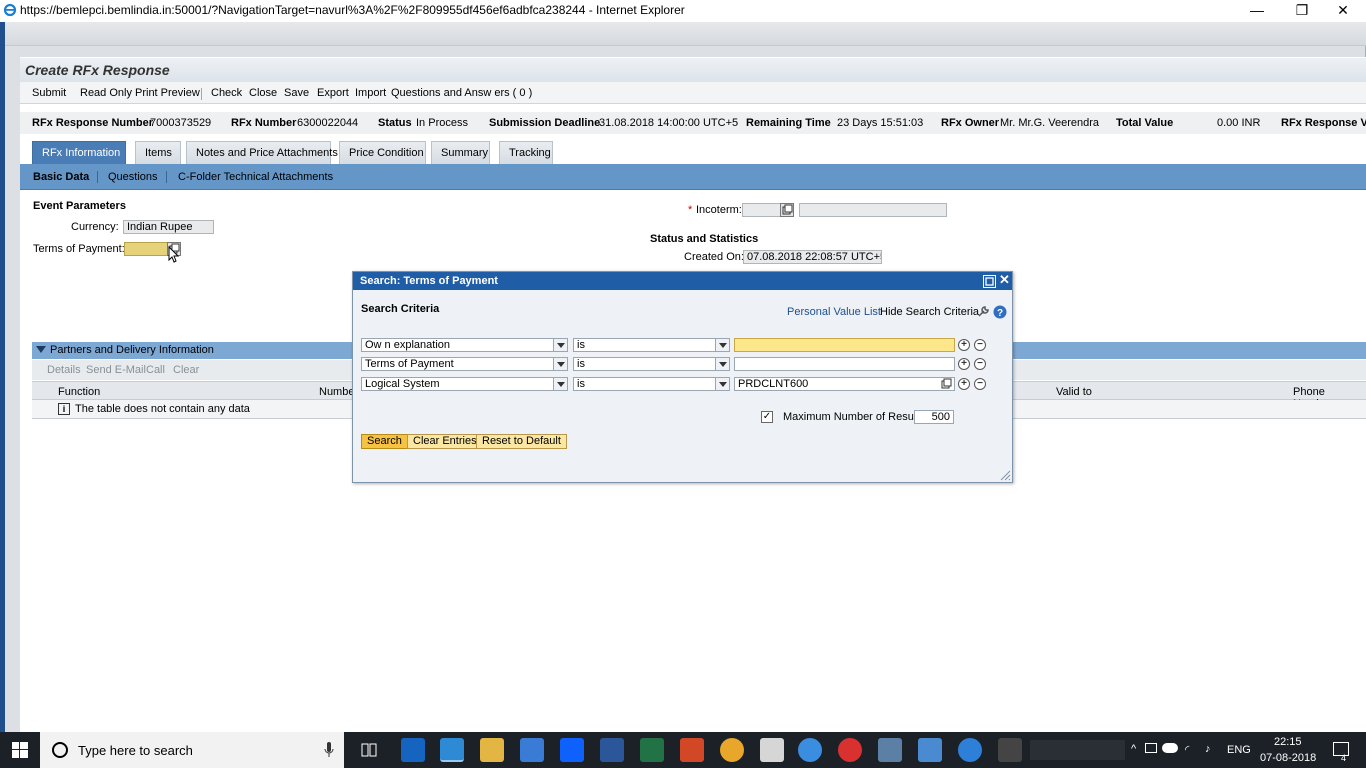  I want to click on clear-entries-button: Clear Entries, so click(445, 441).